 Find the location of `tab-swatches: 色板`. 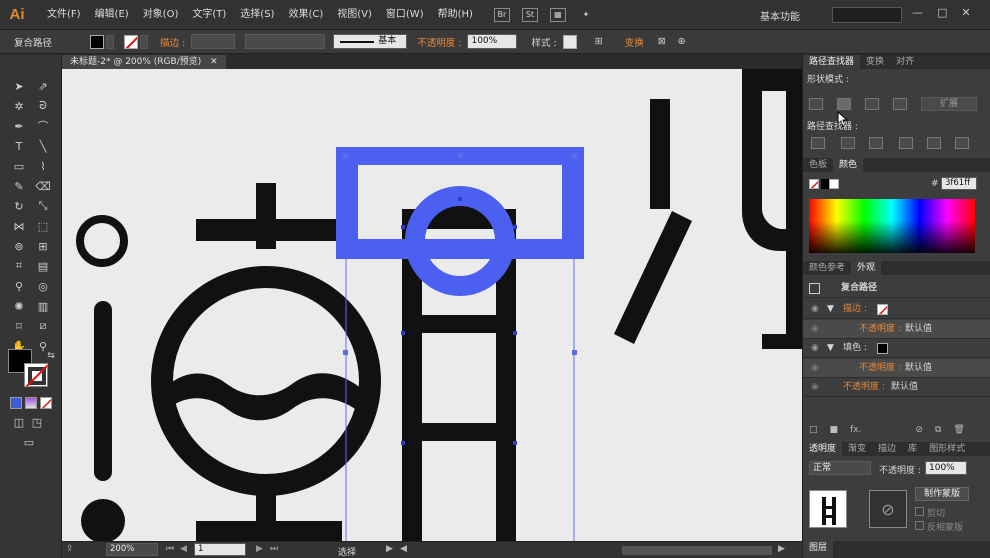

tab-swatches: 色板 is located at coordinates (818, 165).